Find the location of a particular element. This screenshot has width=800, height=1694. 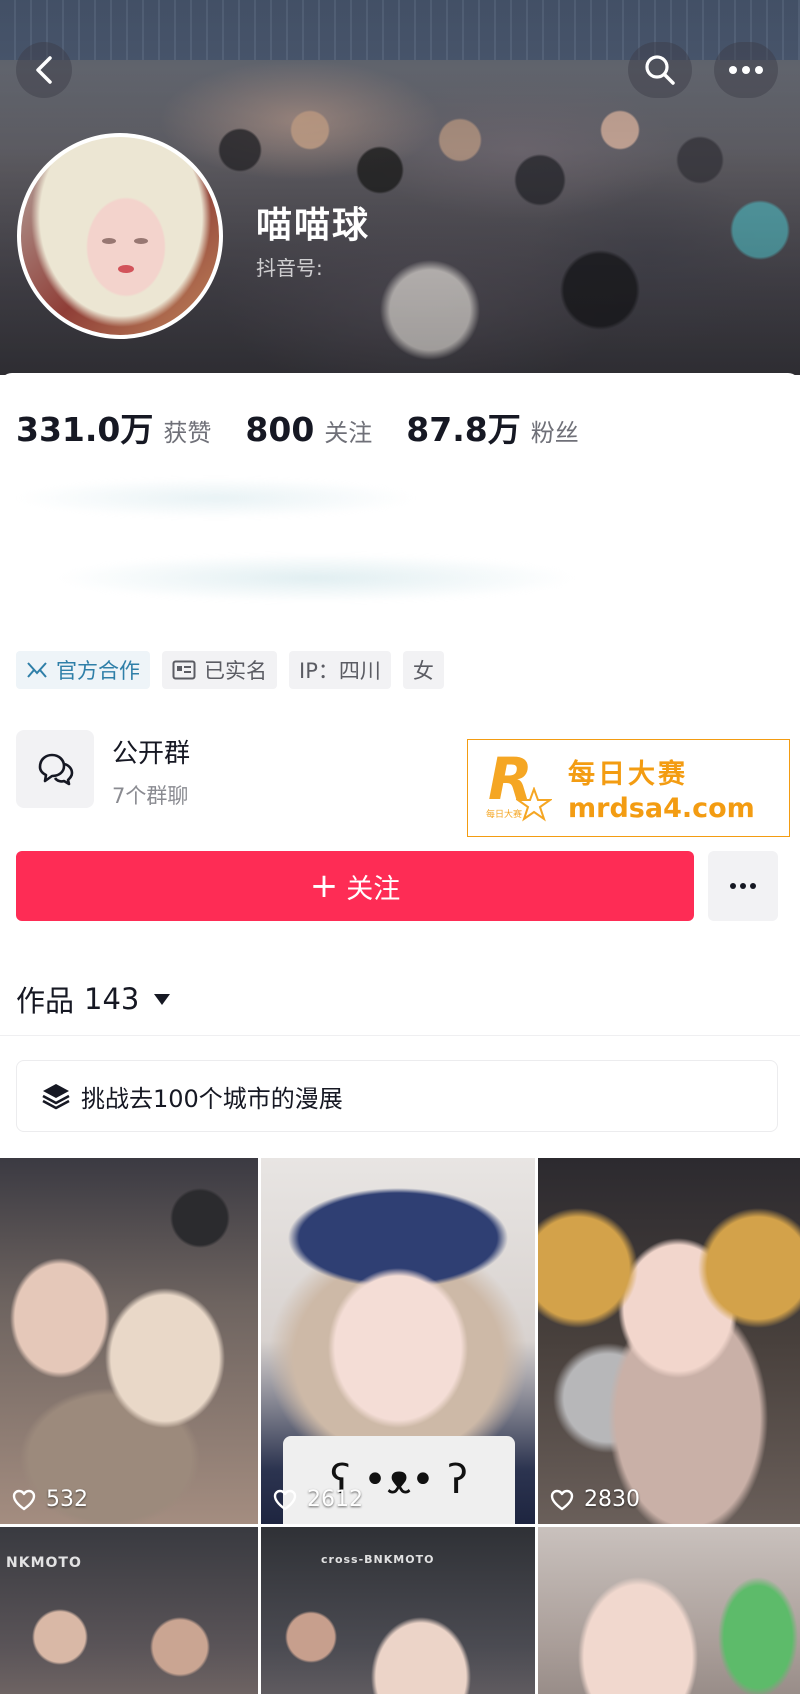

bio-blurred is located at coordinates (396, 548).